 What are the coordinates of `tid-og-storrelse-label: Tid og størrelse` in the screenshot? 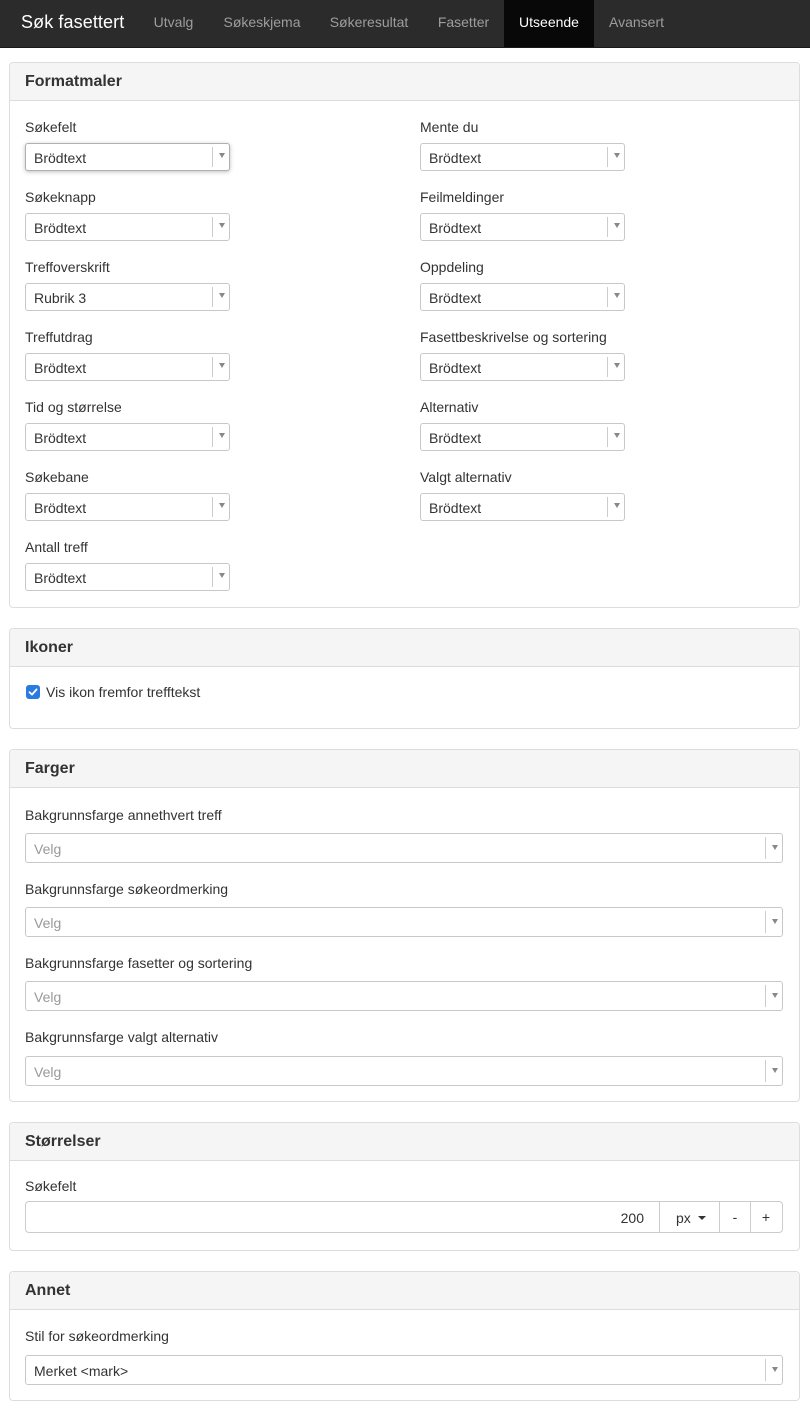 It's located at (73, 407).